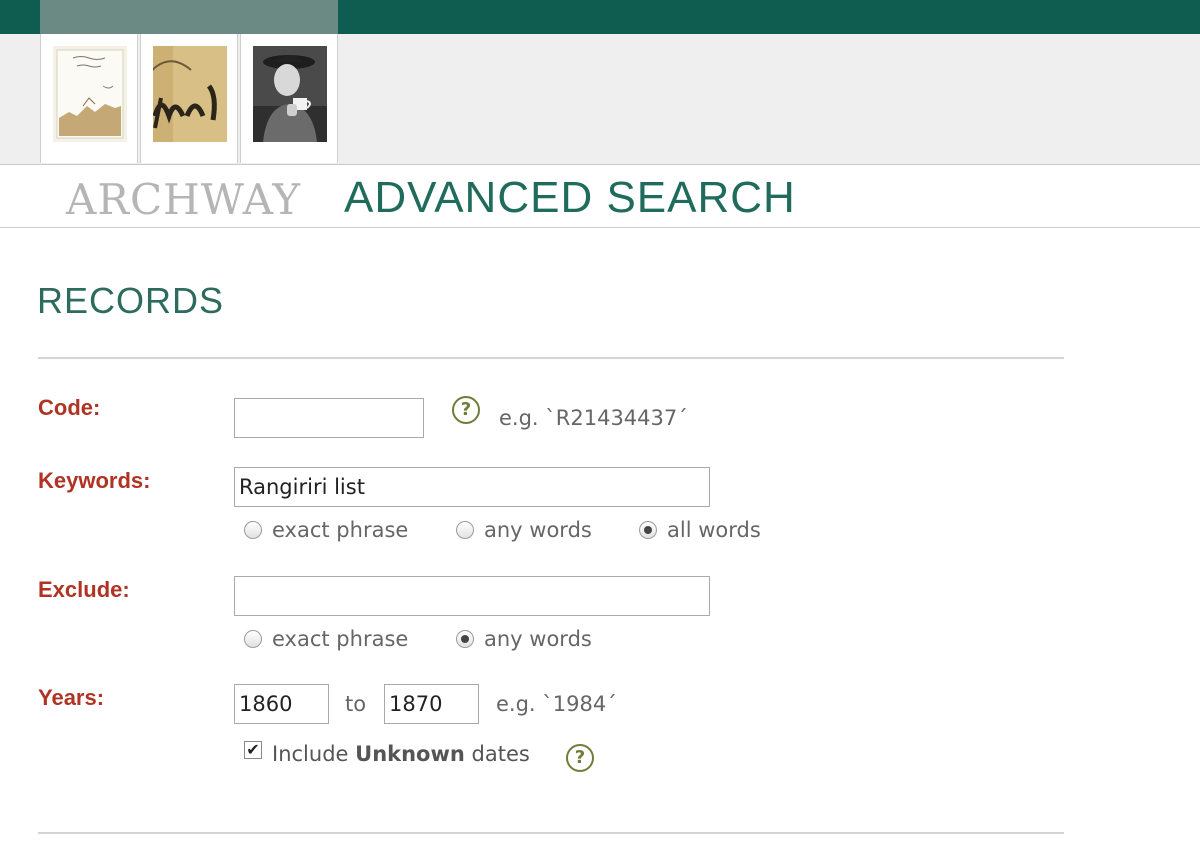  I want to click on divider-bottom, so click(551, 833).